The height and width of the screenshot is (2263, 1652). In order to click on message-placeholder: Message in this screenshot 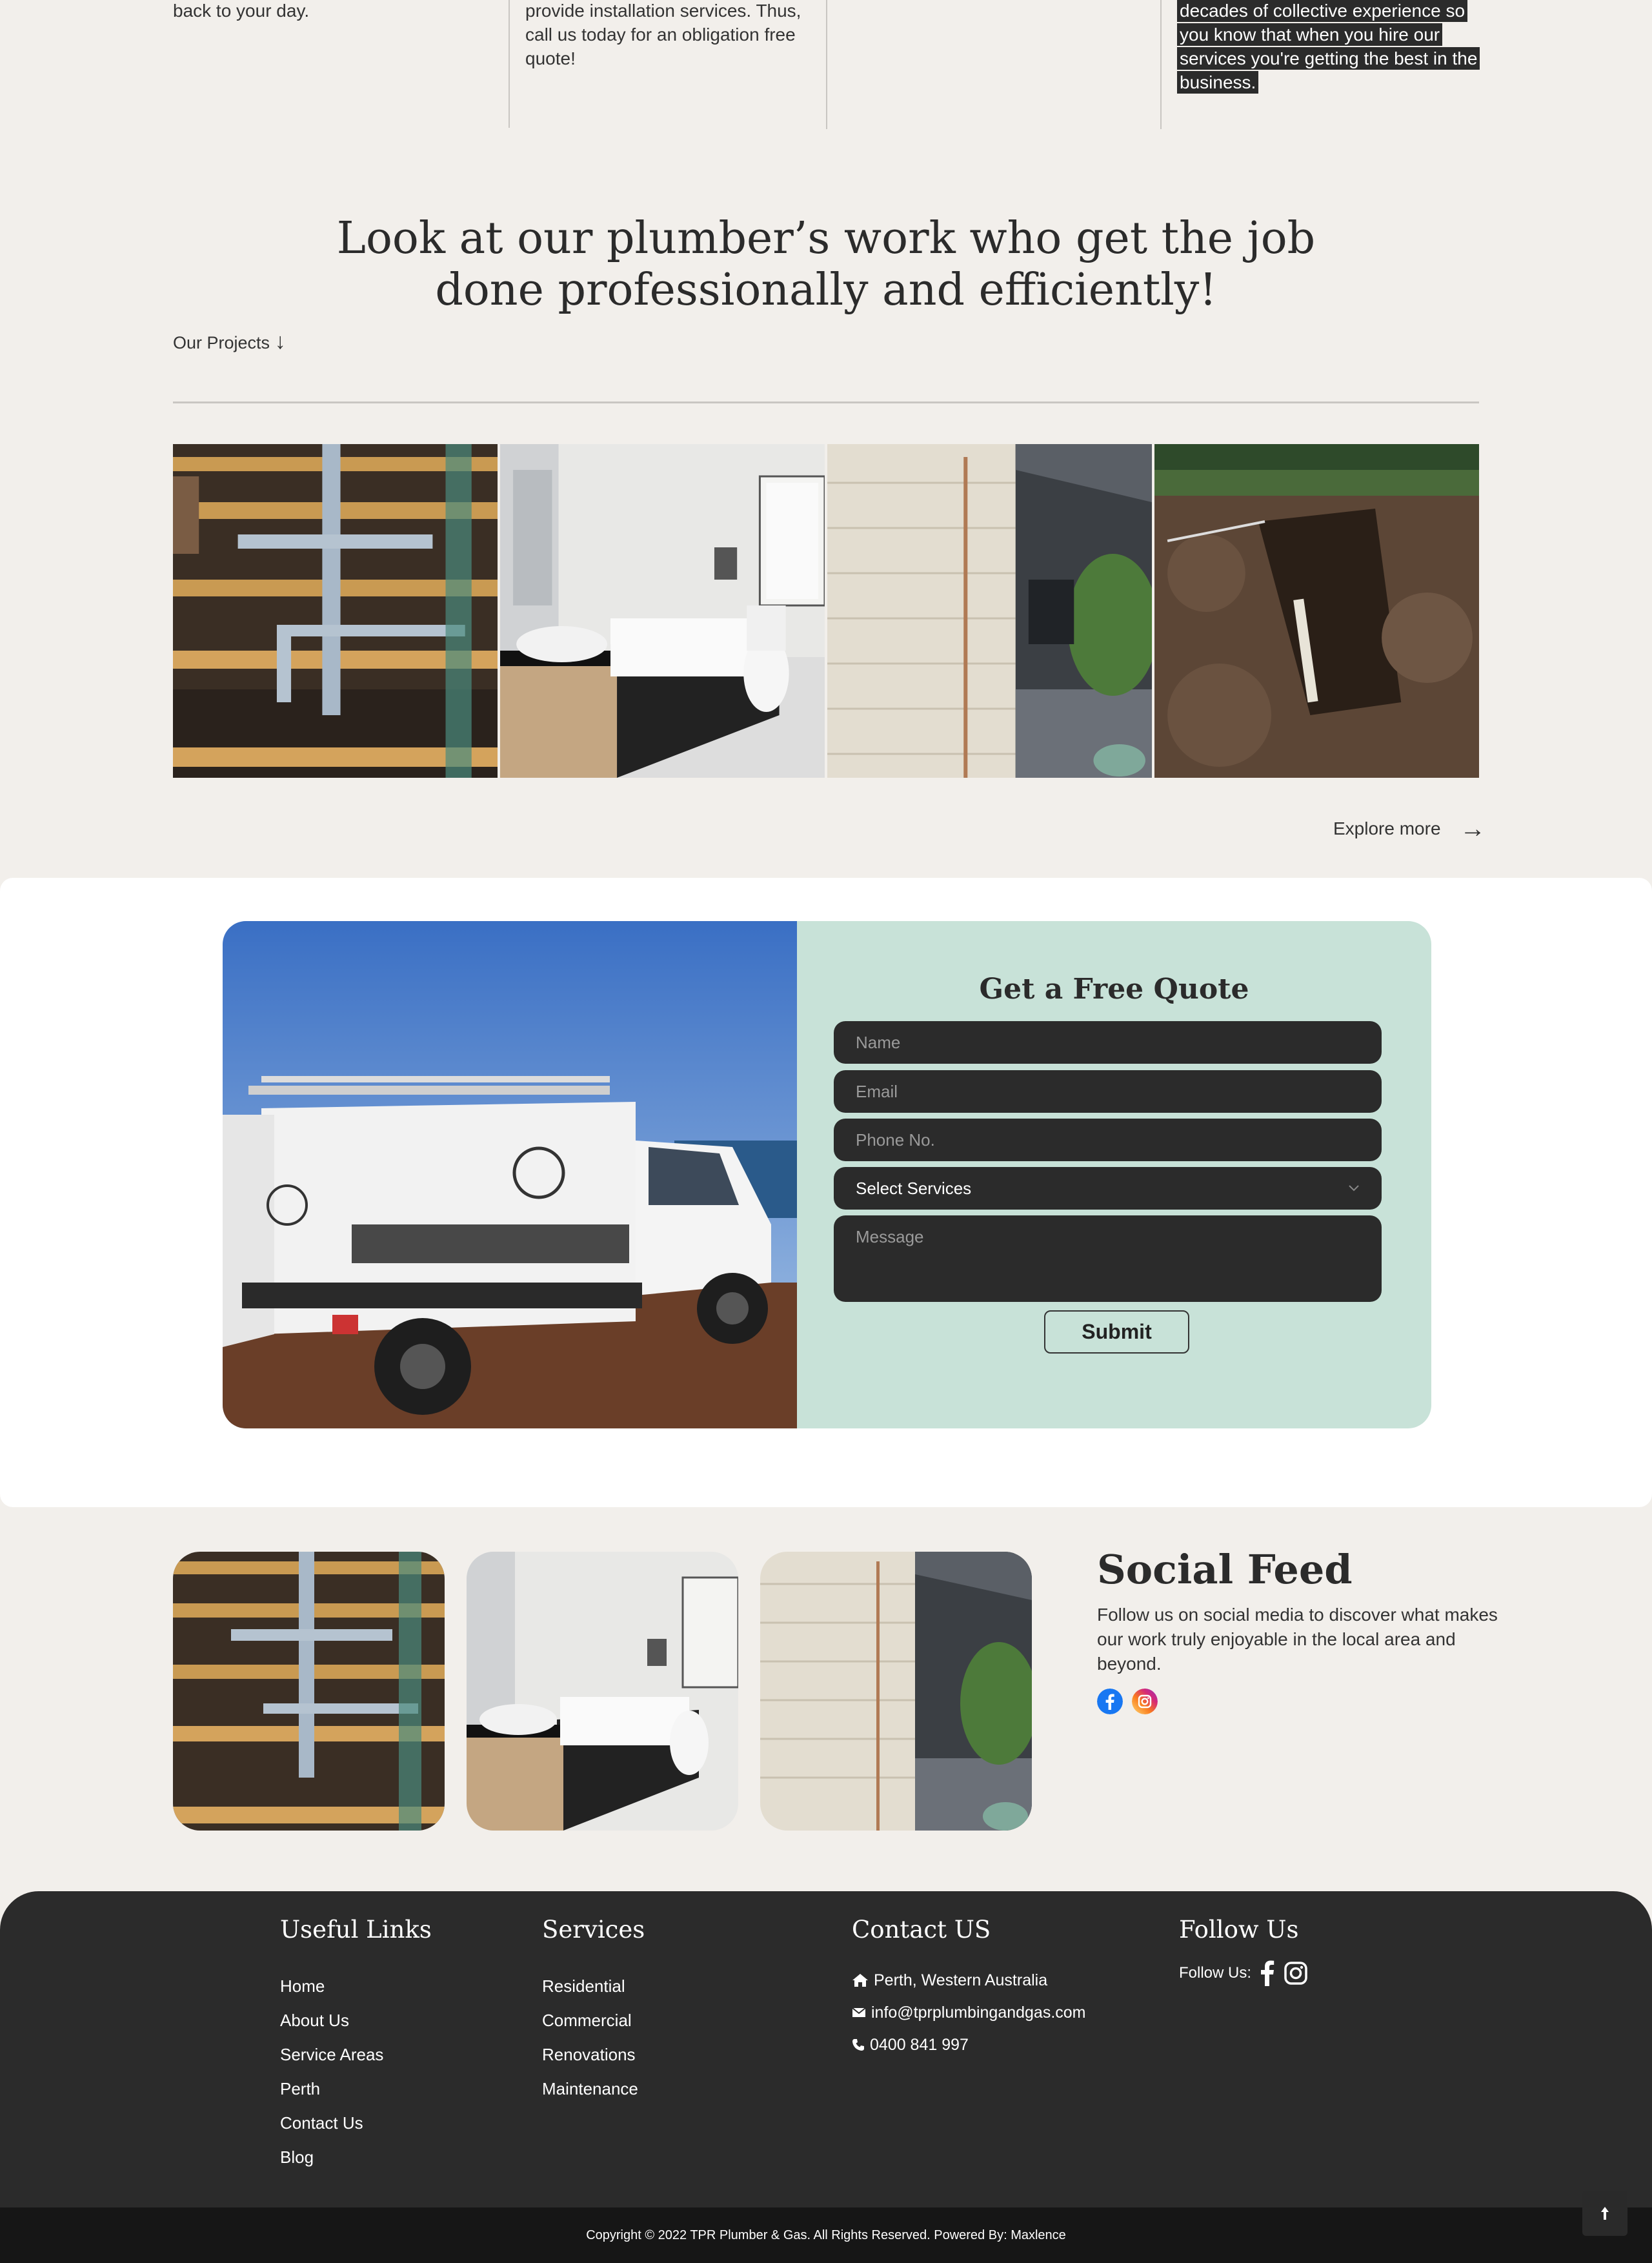, I will do `click(890, 1236)`.